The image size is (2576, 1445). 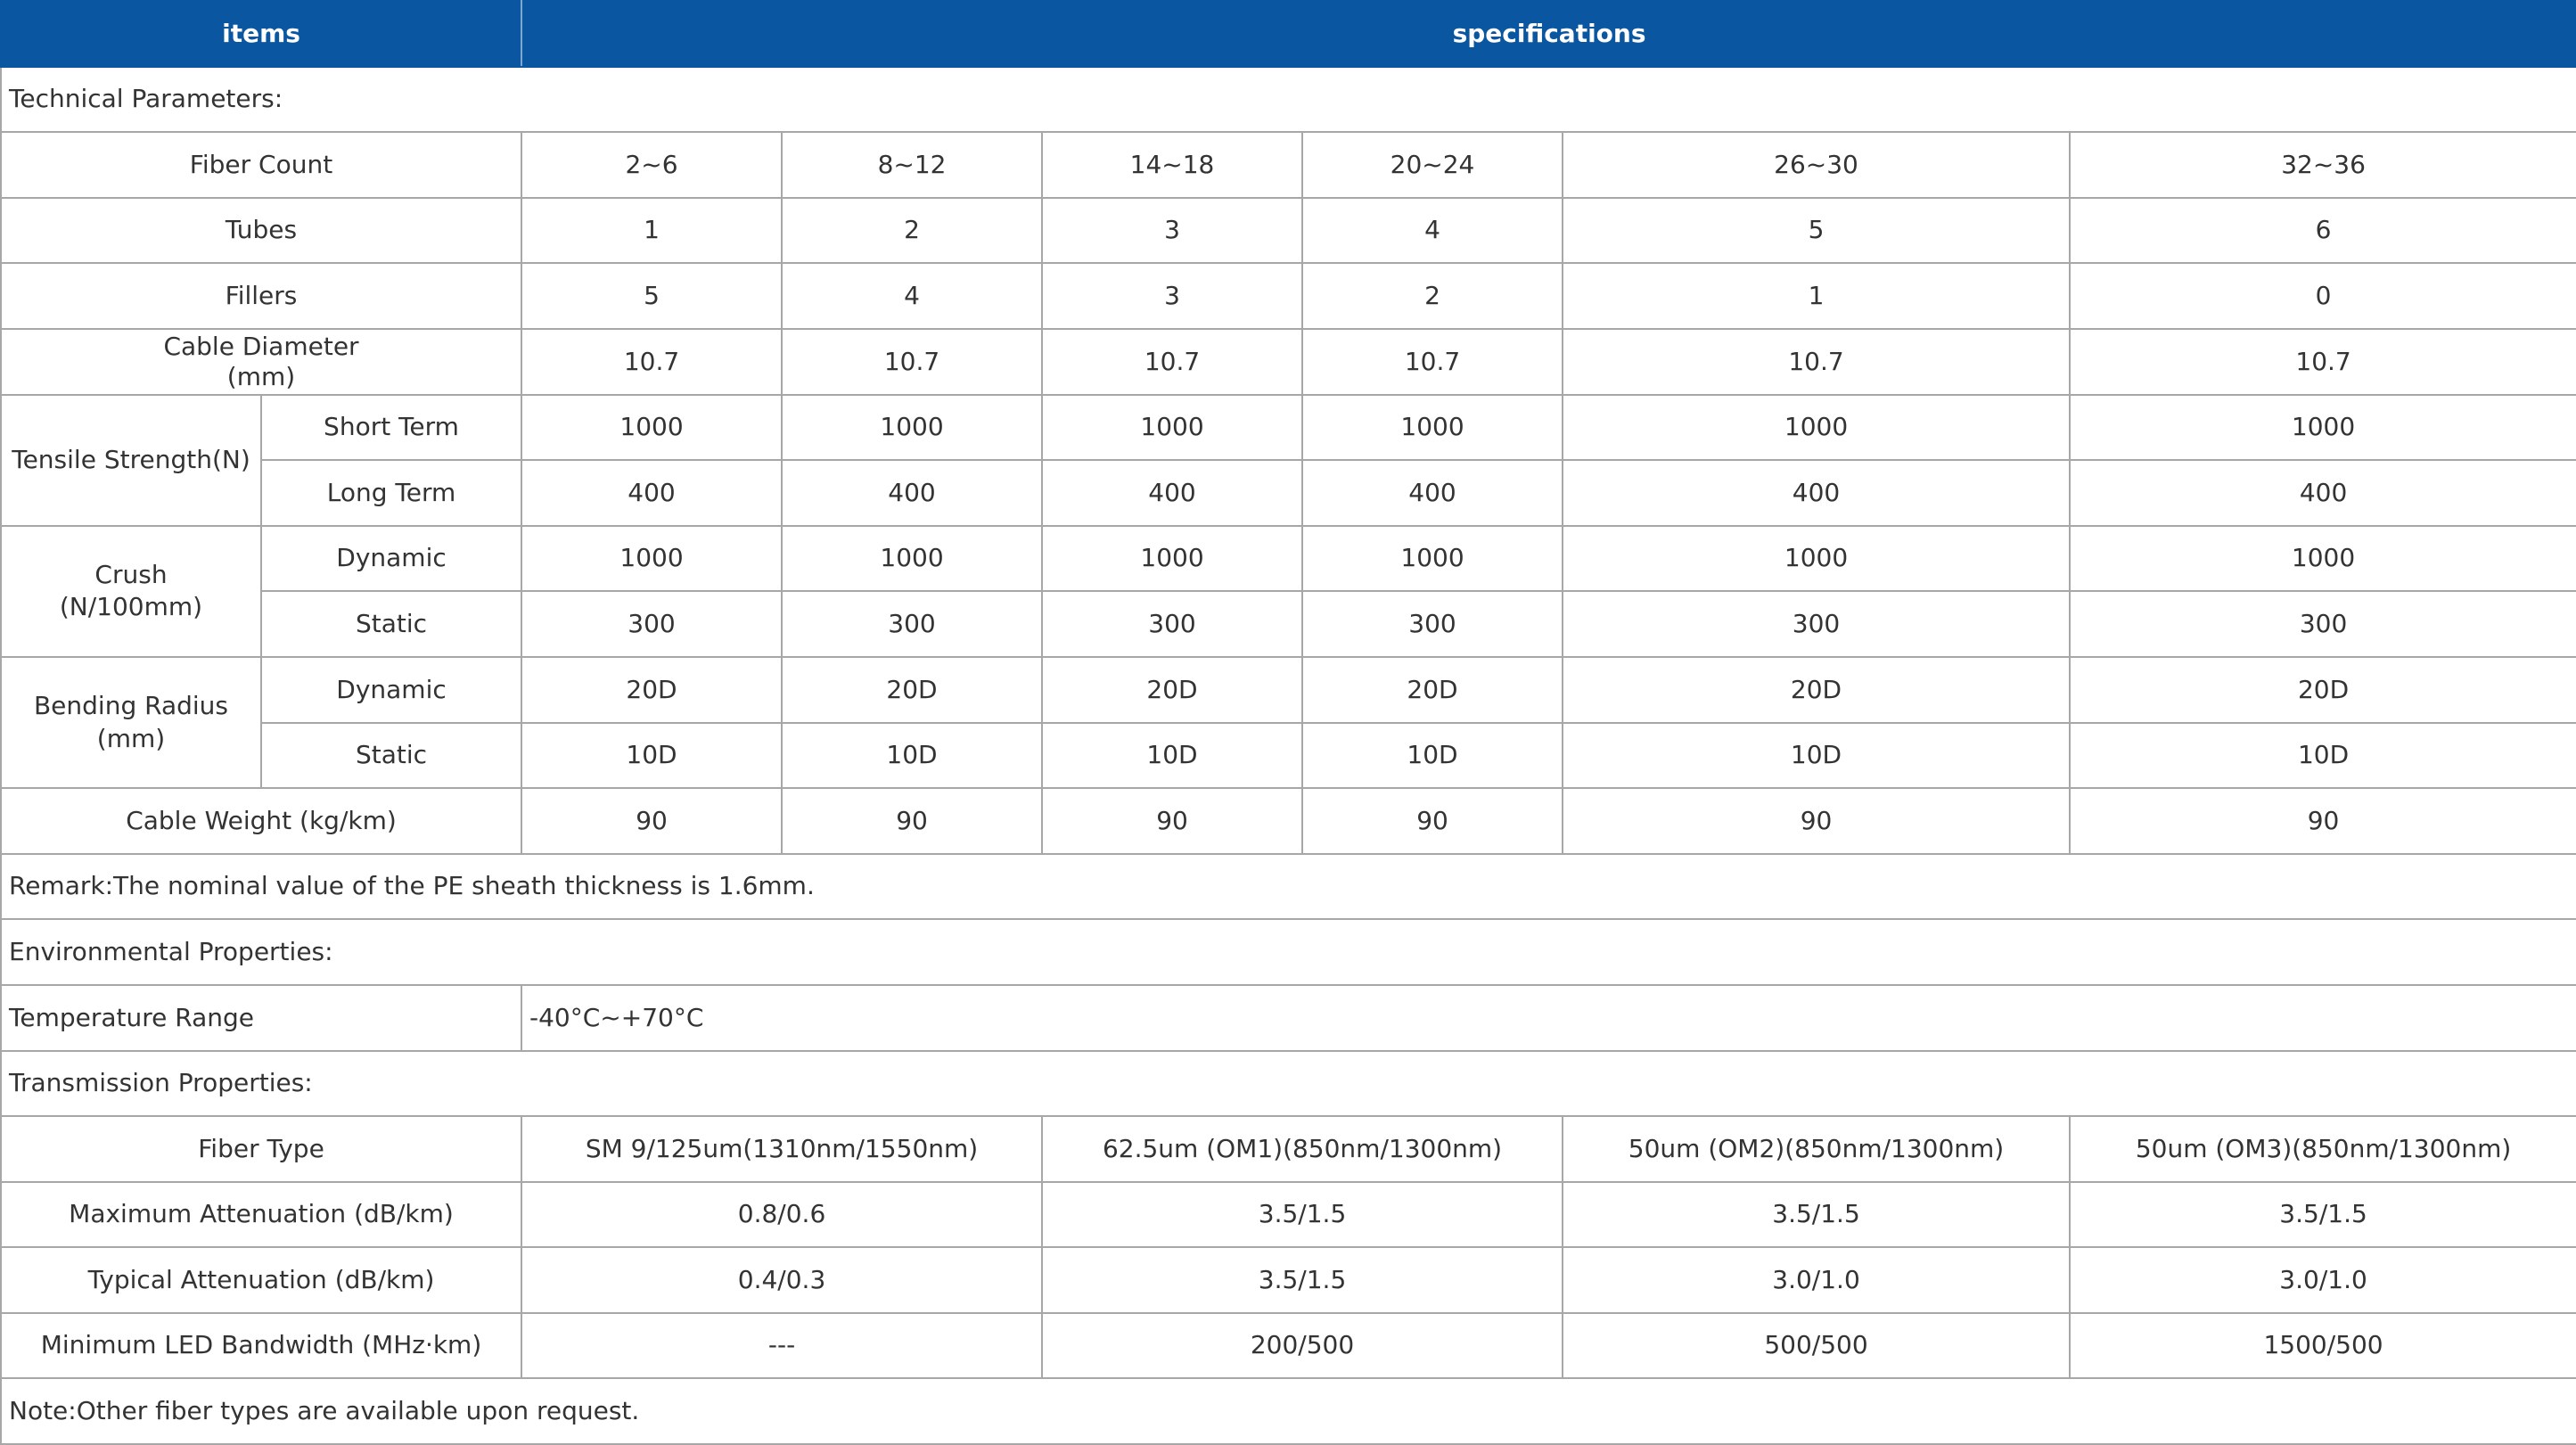 What do you see at coordinates (1816, 1215) in the screenshot?
I see `max-attenuation-cell: 3.5/1.5` at bounding box center [1816, 1215].